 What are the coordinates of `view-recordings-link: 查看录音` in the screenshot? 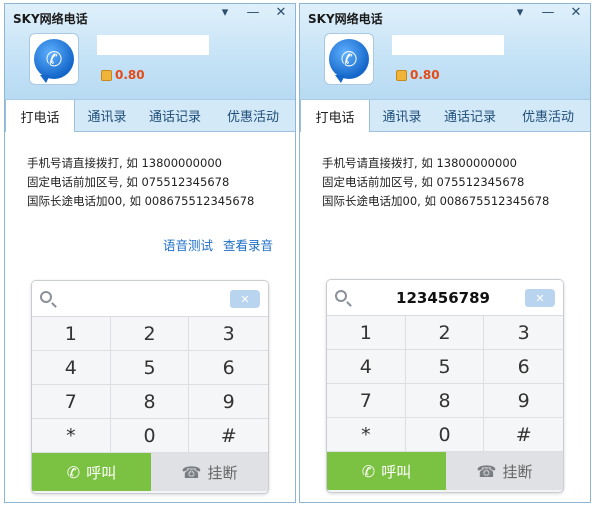 It's located at (248, 244).